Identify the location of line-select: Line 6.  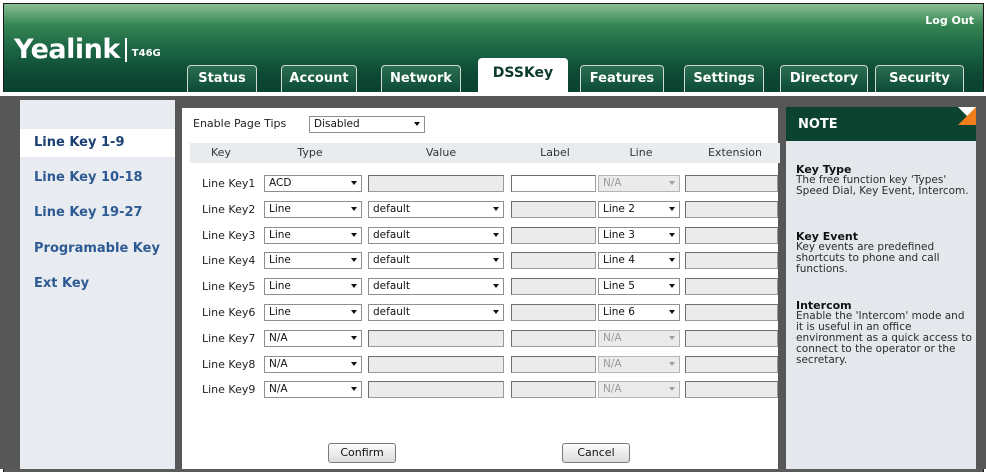
(639, 312).